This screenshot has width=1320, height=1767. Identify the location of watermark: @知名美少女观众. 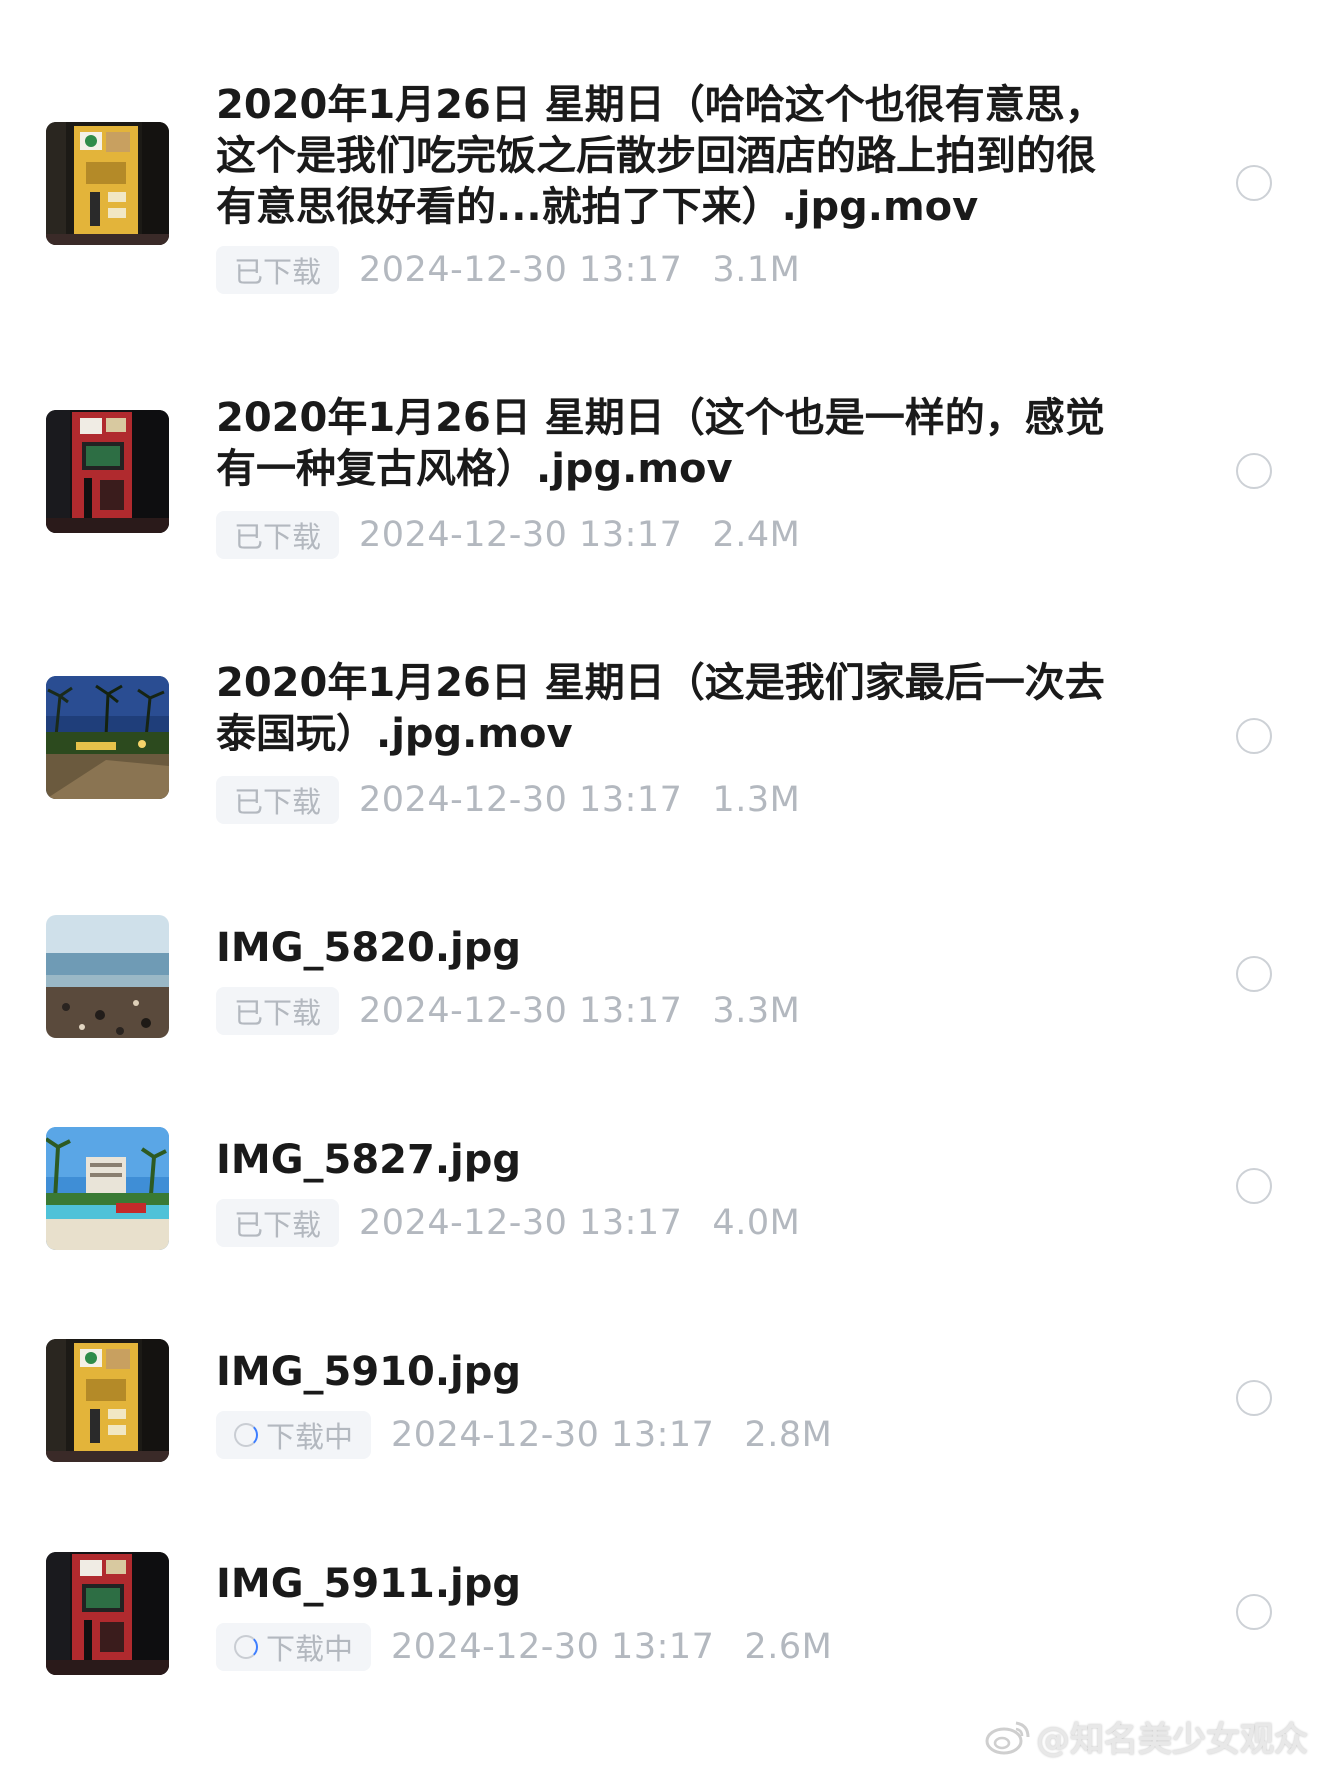
(1146, 1736).